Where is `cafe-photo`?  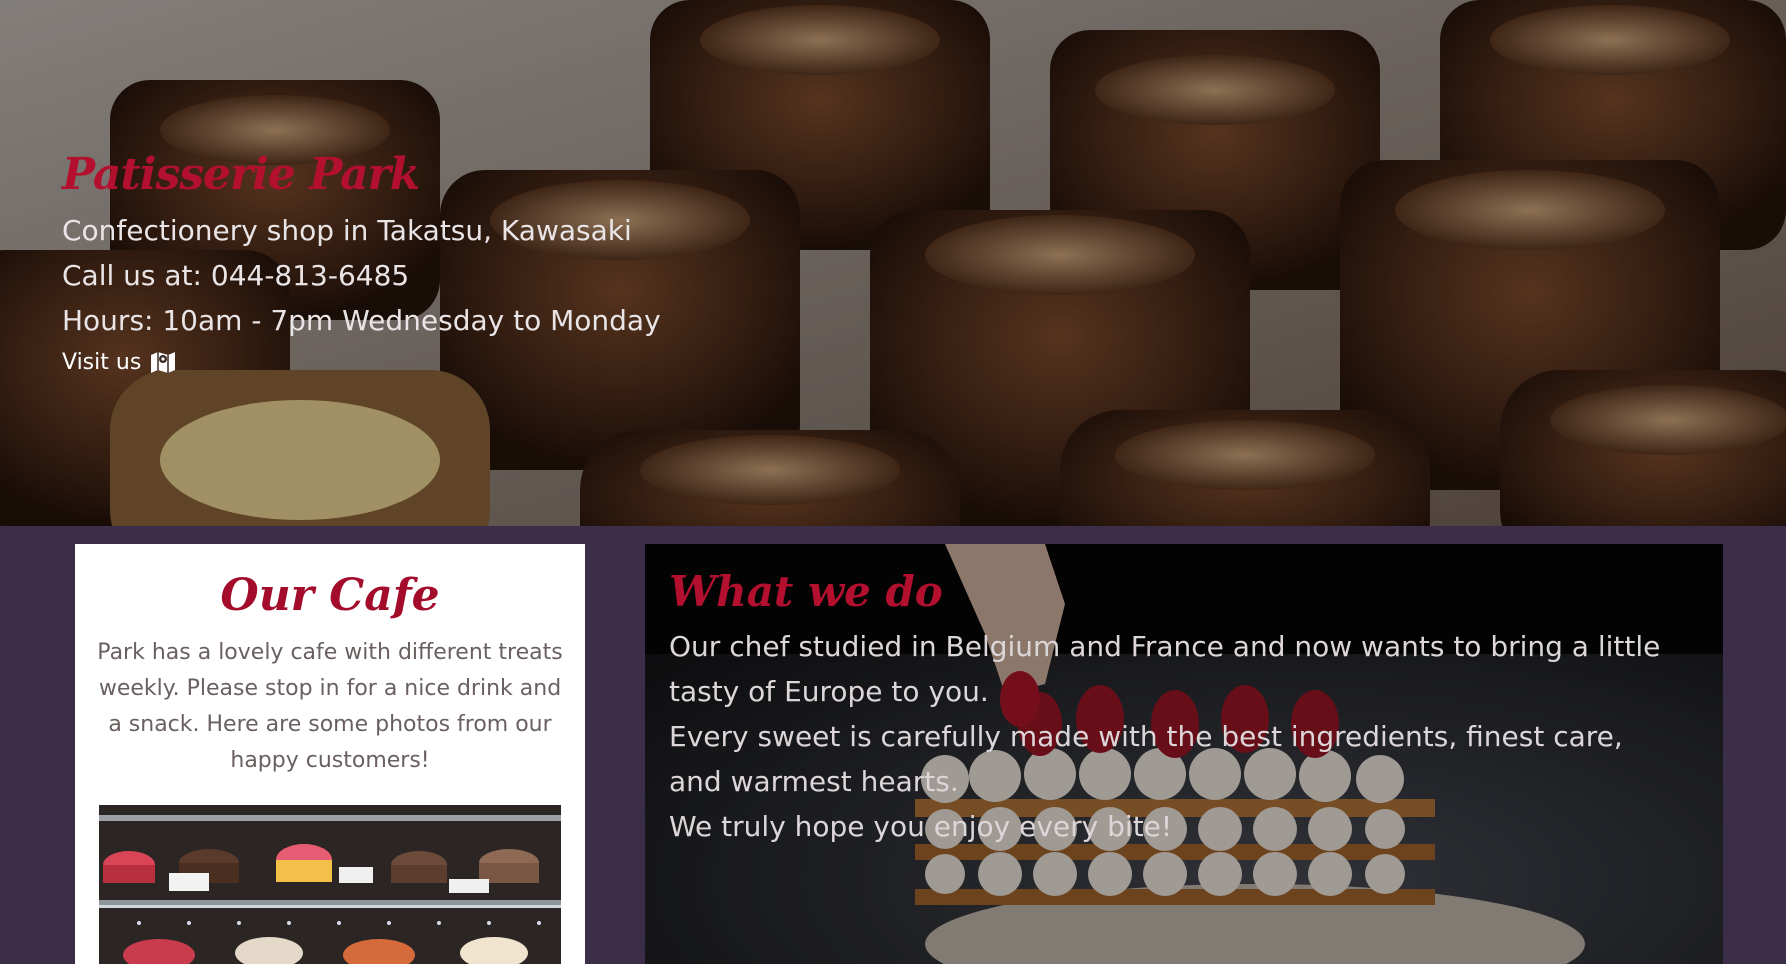
cafe-photo is located at coordinates (330, 884).